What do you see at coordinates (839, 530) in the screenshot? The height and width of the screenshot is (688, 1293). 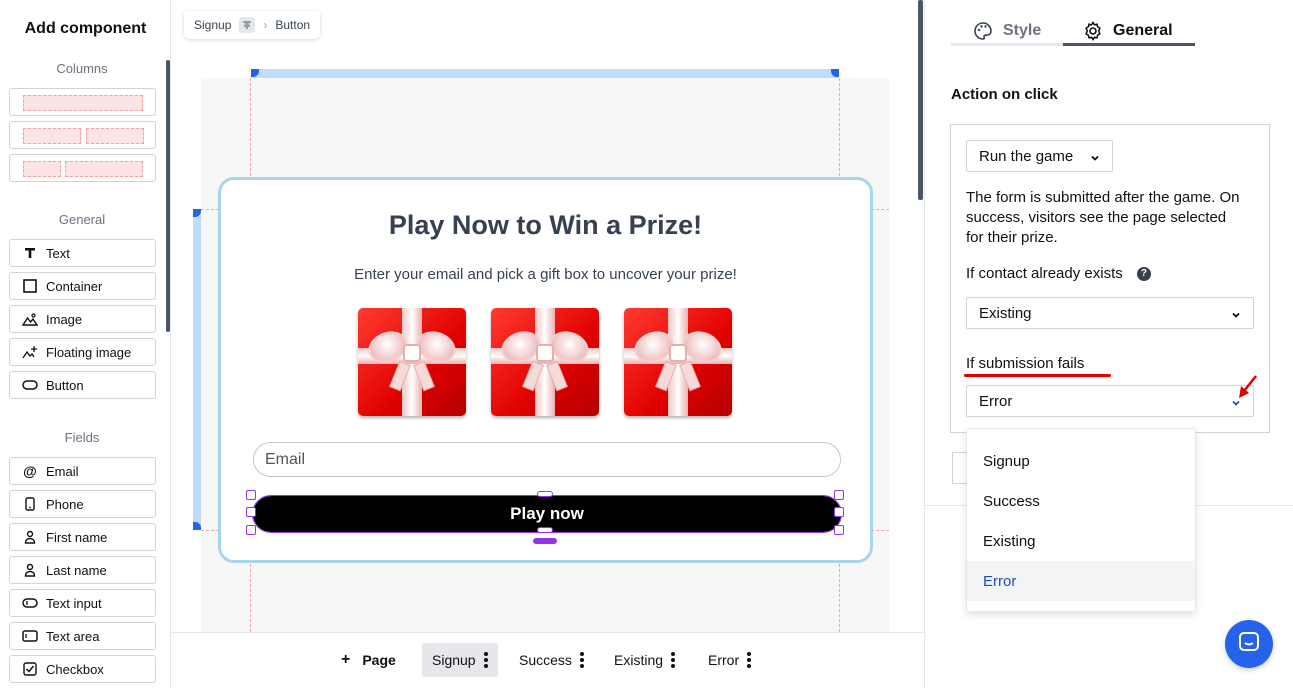 I see `resize-handle-br` at bounding box center [839, 530].